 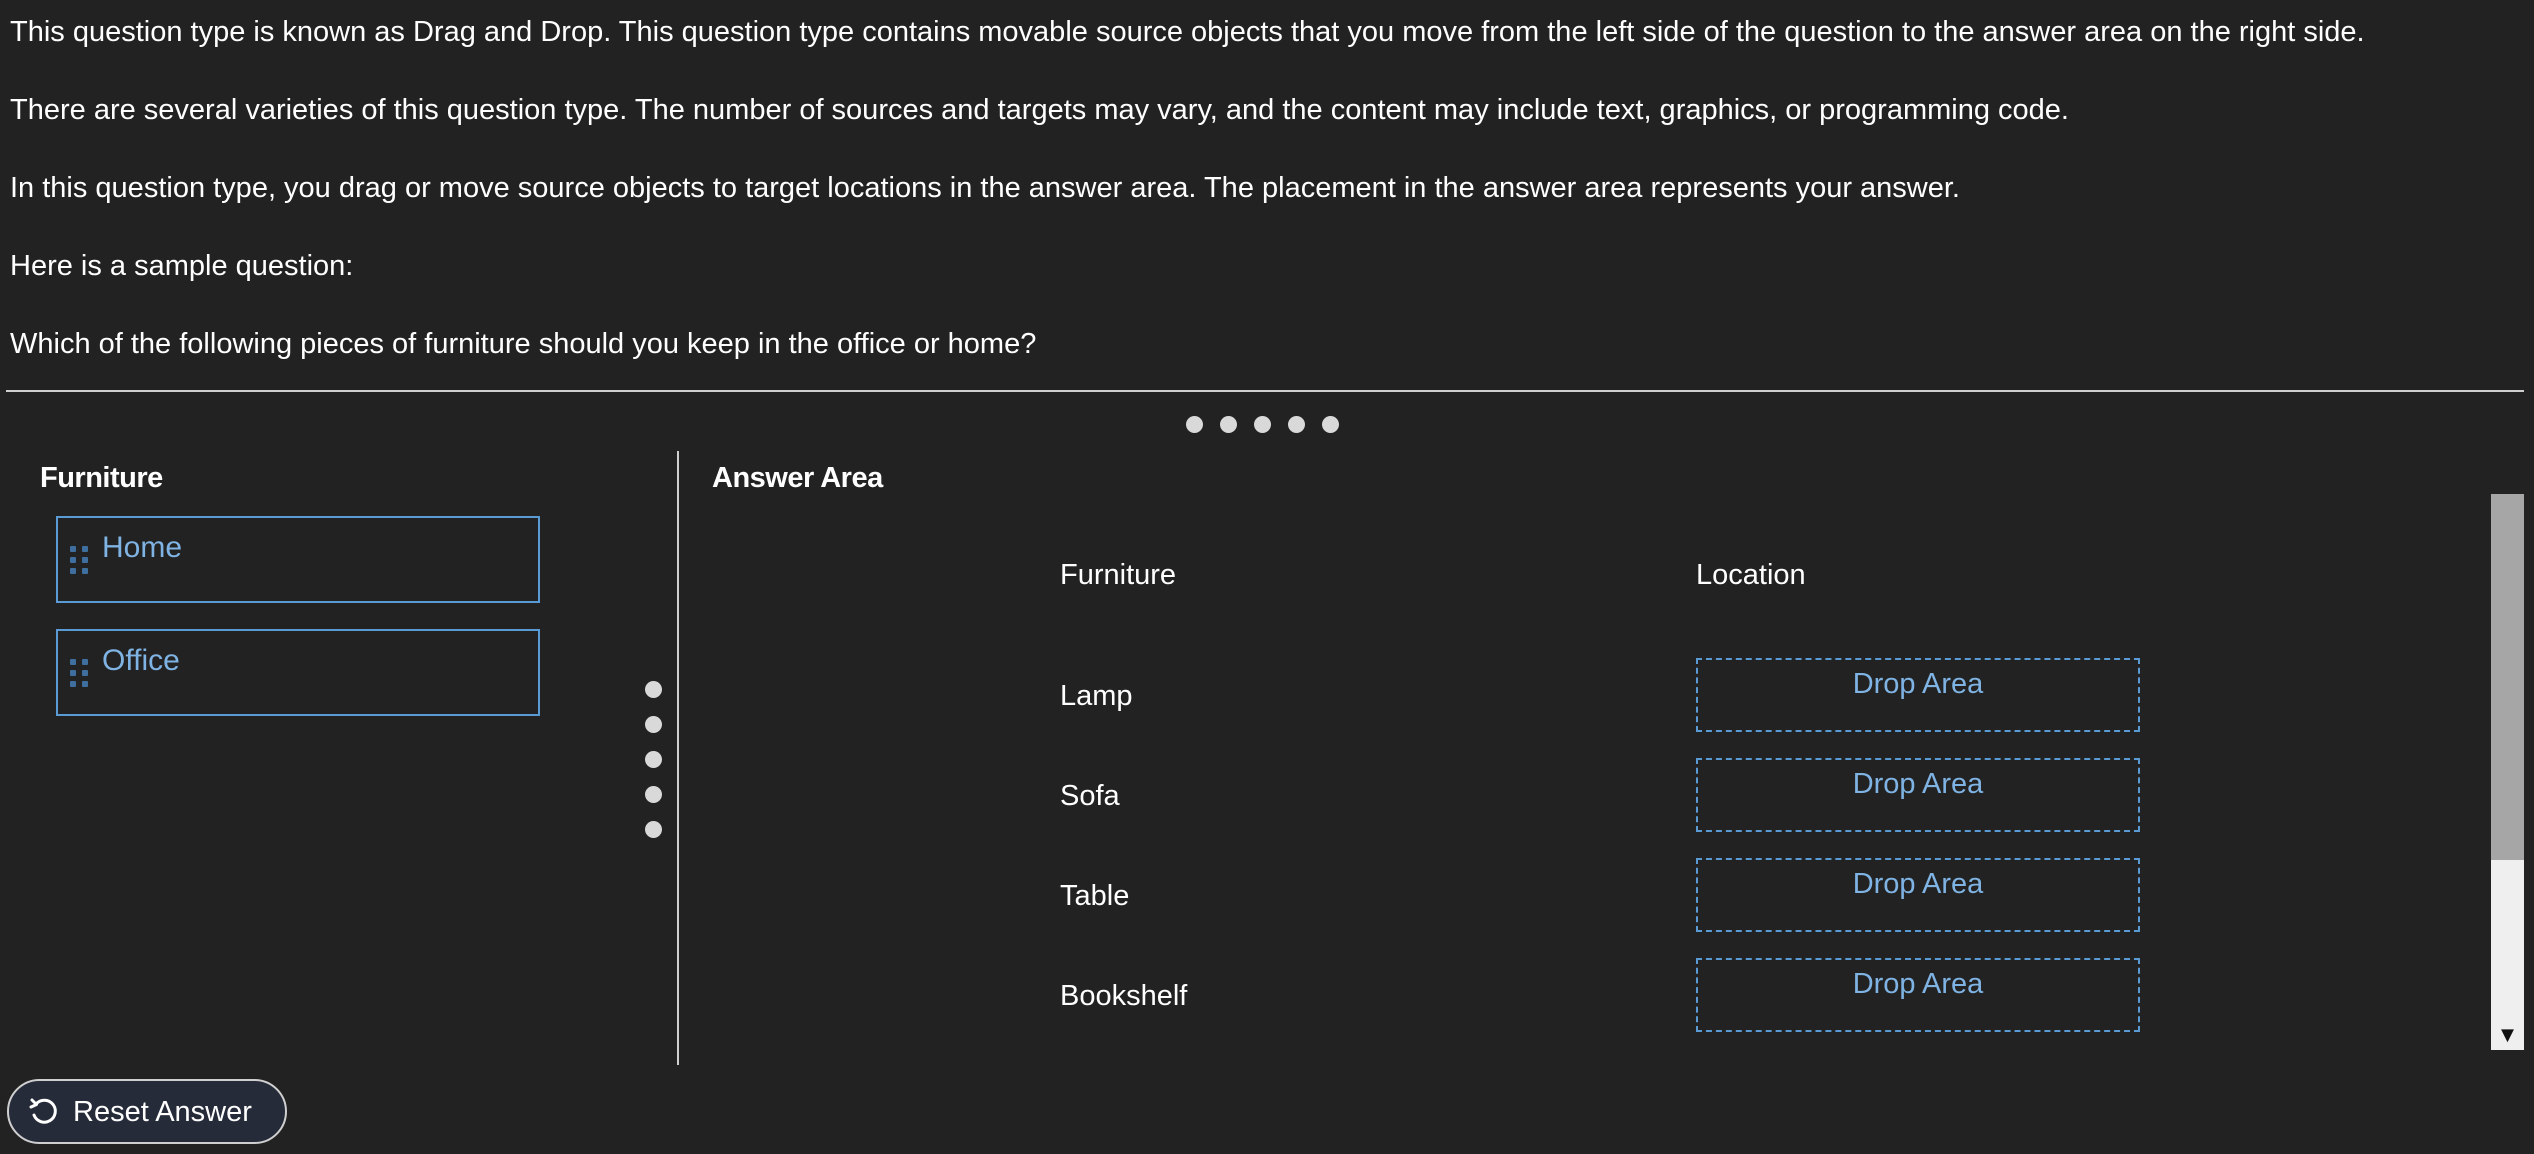 I want to click on drop-area-table: Drop Area, so click(x=1918, y=895).